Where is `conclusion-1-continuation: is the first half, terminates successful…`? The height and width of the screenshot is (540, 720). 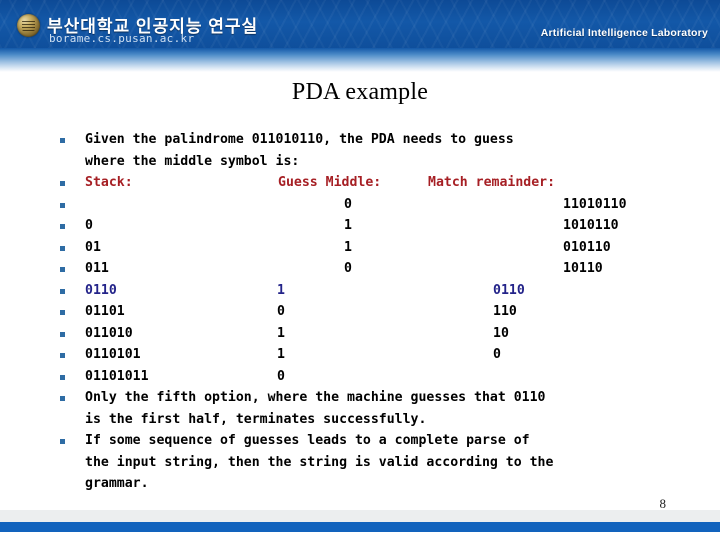 conclusion-1-continuation: is the first half, terminates successful… is located at coordinates (360, 421).